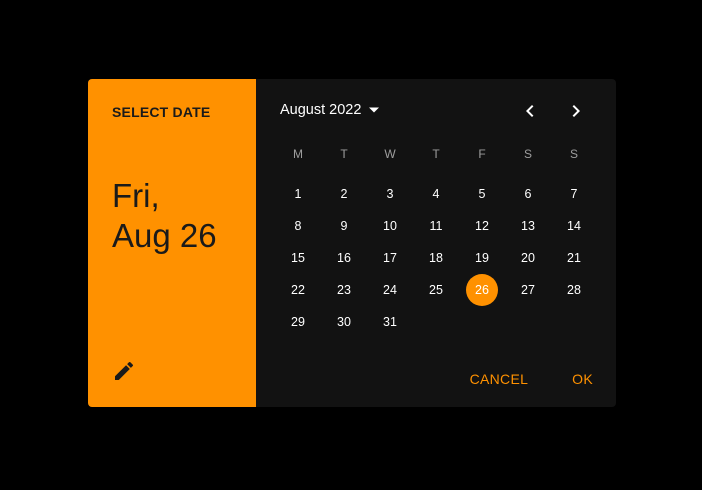  I want to click on day-cell: 31, so click(390, 322).